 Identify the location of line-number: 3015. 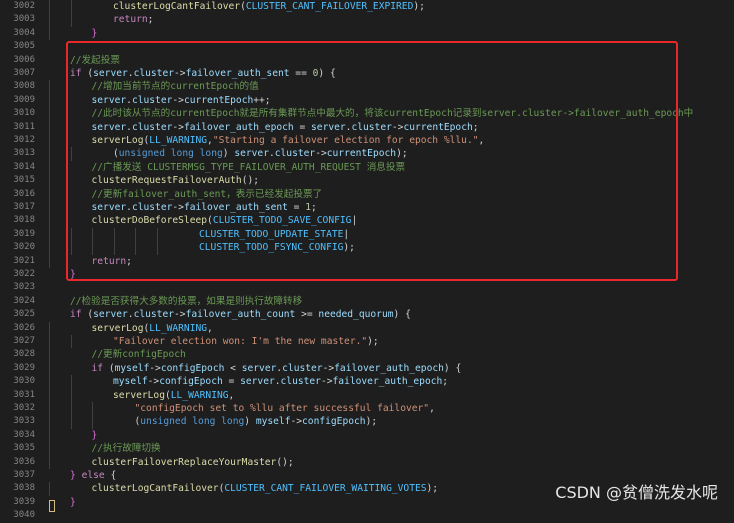
(24, 180).